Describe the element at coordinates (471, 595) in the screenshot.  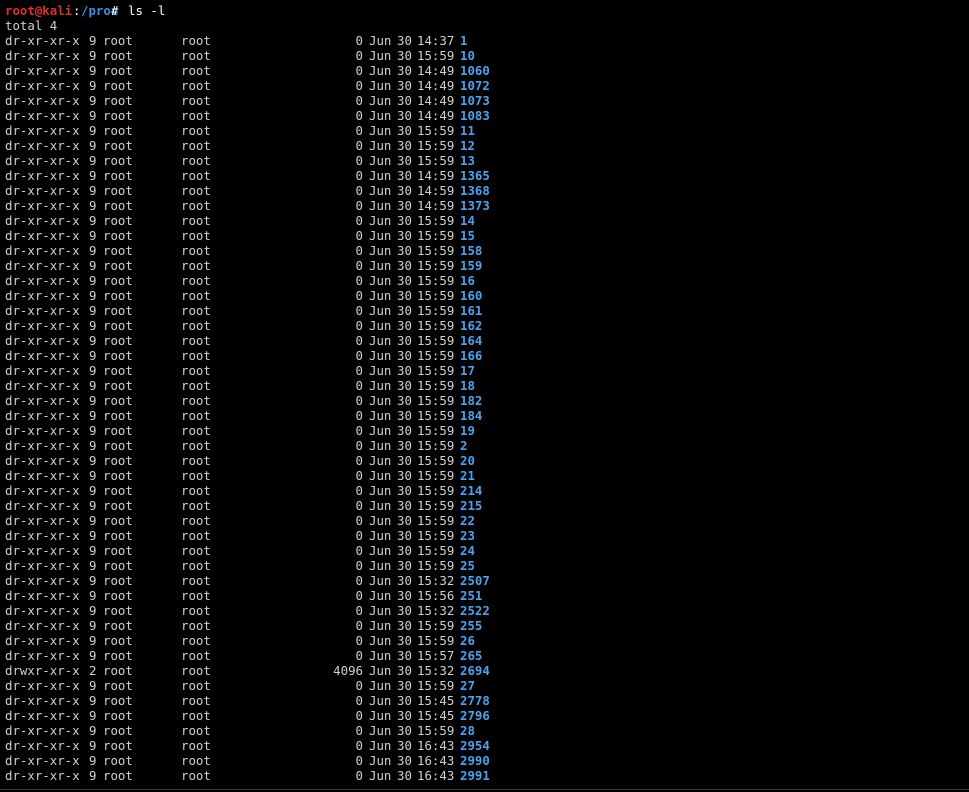
I see `entry-dir-name: 251` at that location.